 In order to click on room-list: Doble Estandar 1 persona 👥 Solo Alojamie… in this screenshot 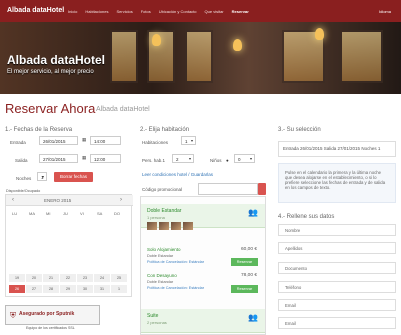, I will do `click(203, 265)`.